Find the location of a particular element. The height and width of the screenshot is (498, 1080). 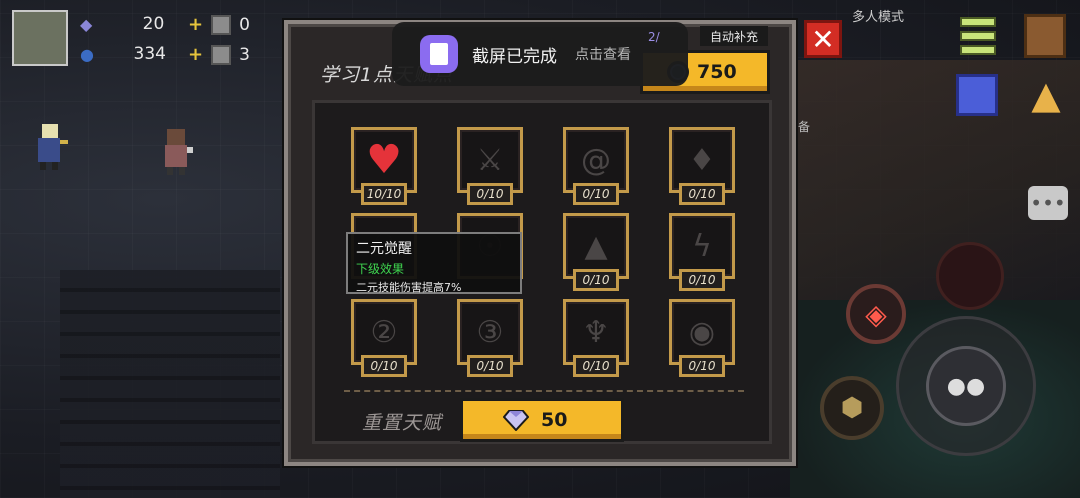

tooltip-subtitle: 下级效果 is located at coordinates (380, 269).